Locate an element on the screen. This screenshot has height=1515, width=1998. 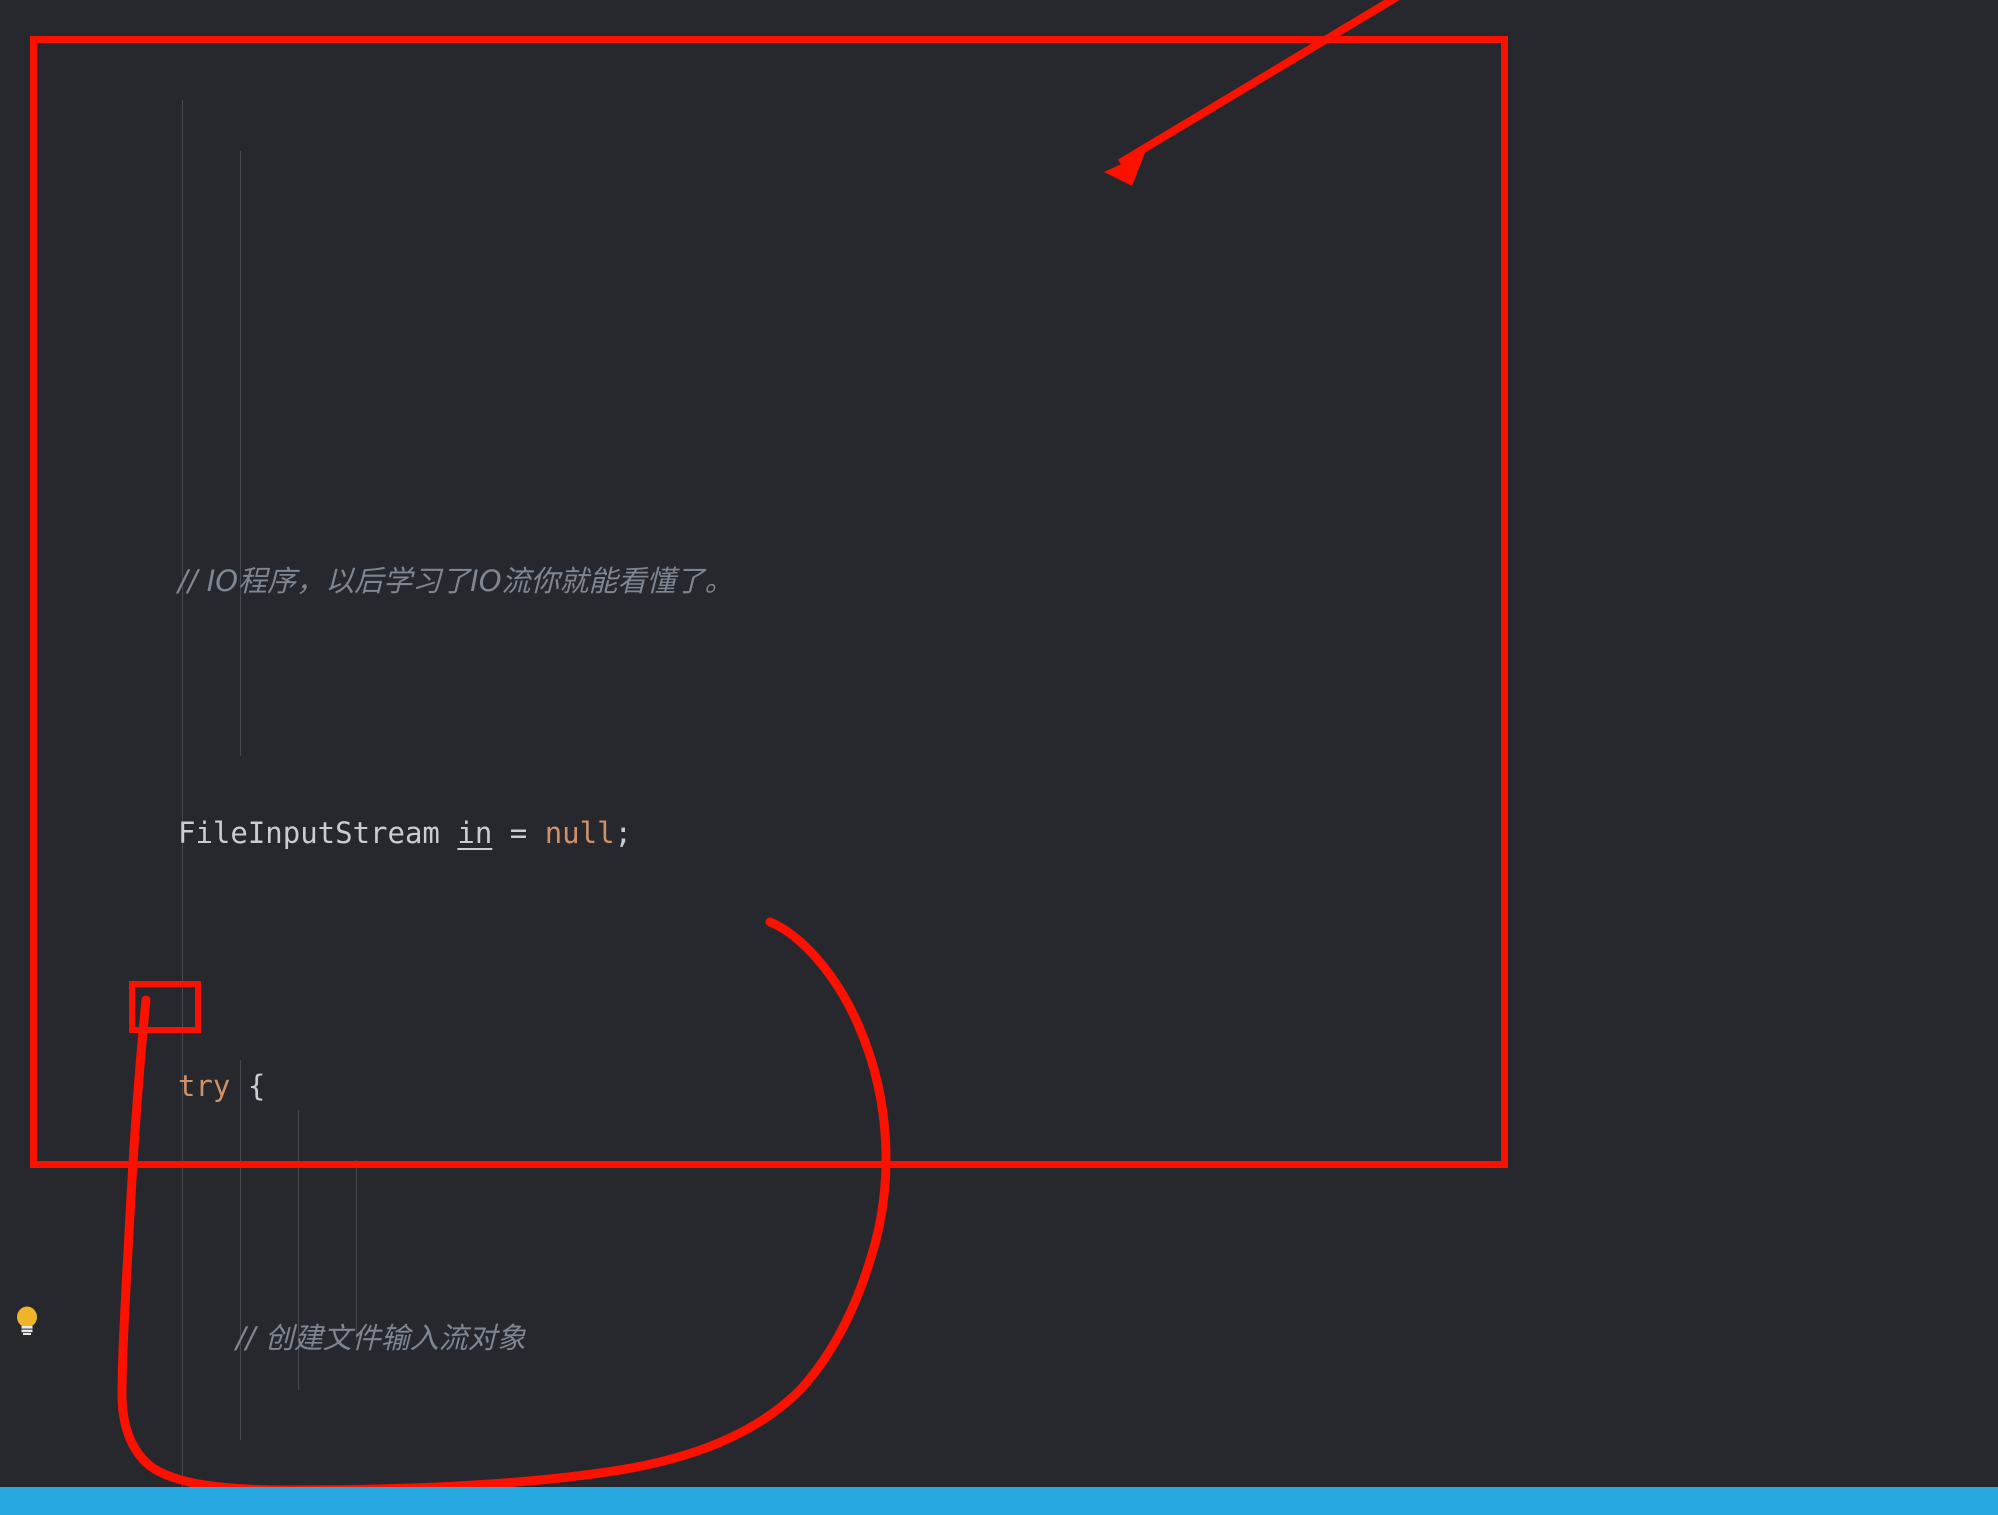
token-try: try is located at coordinates (204, 1085).